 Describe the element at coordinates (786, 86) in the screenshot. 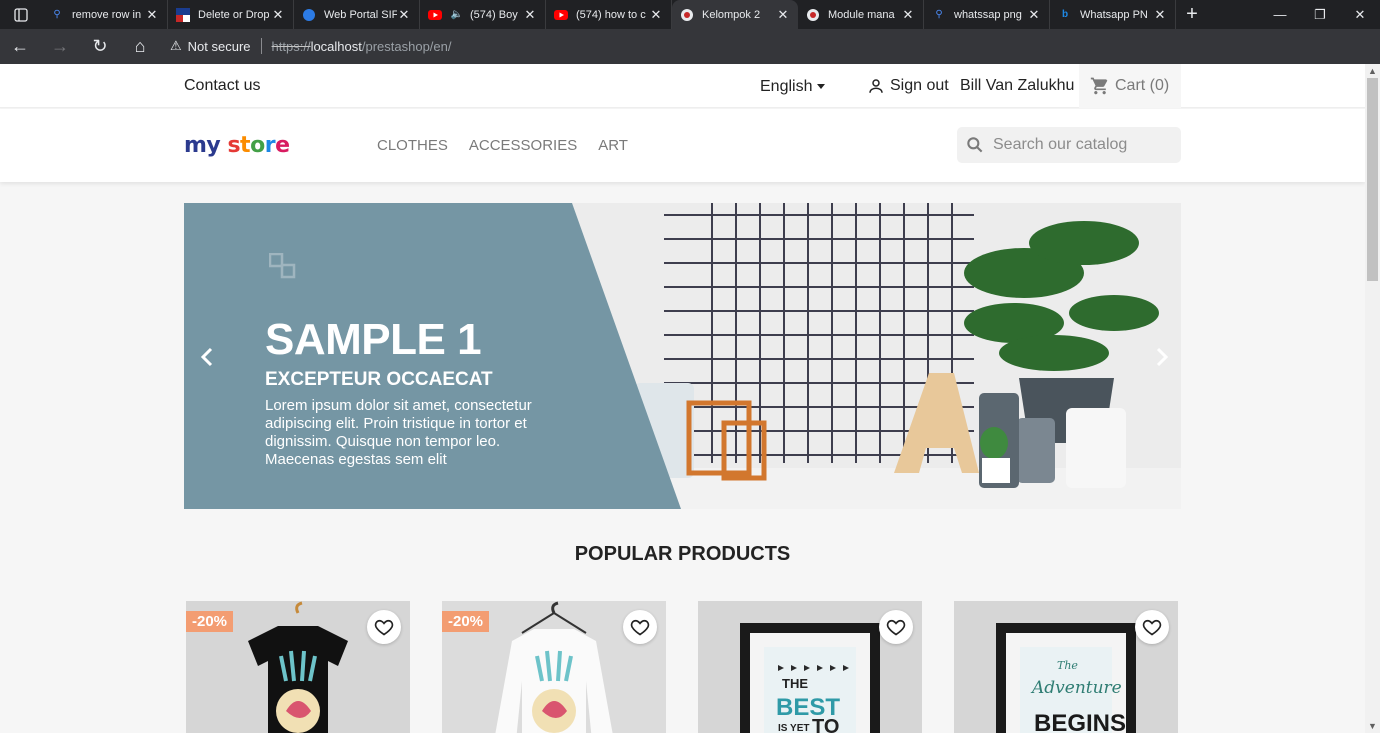

I see `language-label: English` at that location.